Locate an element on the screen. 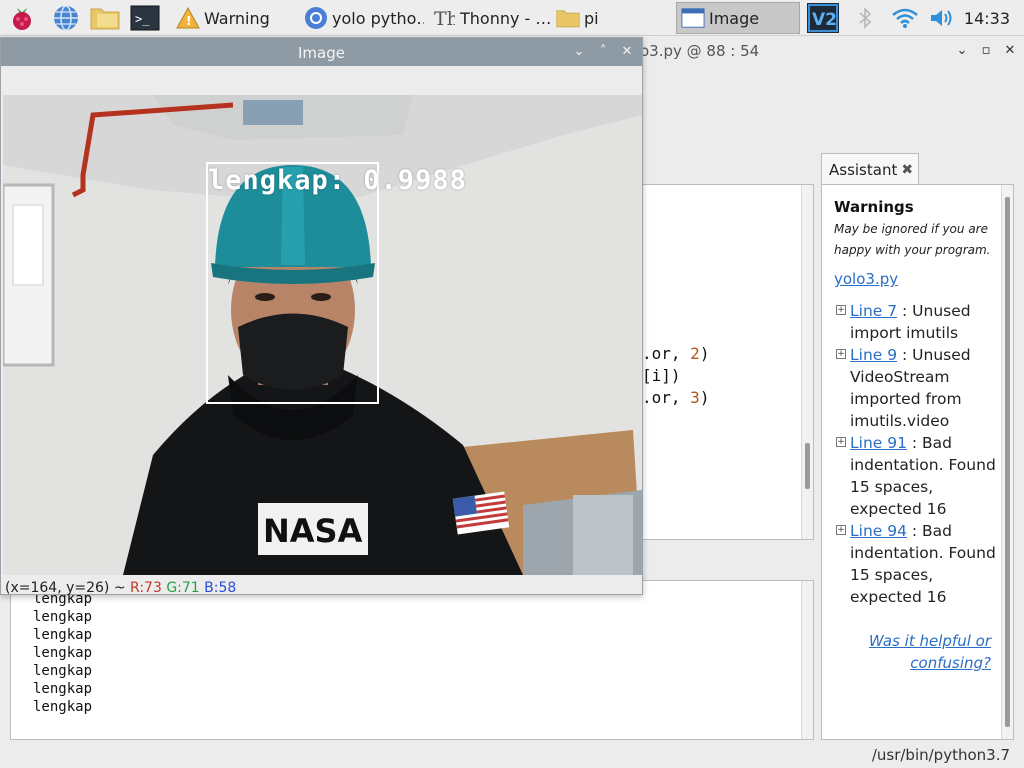 This screenshot has width=1024, height=768. line-link: Line 94 is located at coordinates (878, 531).